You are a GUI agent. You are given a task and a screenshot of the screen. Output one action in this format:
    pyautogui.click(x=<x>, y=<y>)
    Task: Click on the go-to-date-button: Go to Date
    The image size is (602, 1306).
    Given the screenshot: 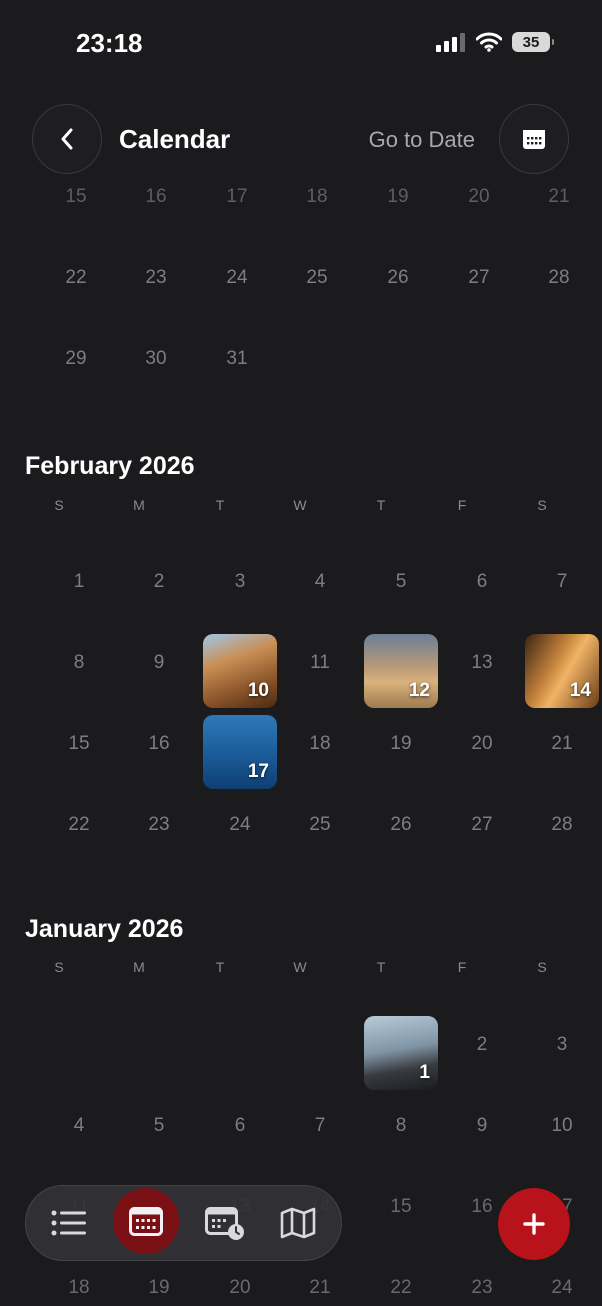 What is the action you would take?
    pyautogui.click(x=422, y=140)
    